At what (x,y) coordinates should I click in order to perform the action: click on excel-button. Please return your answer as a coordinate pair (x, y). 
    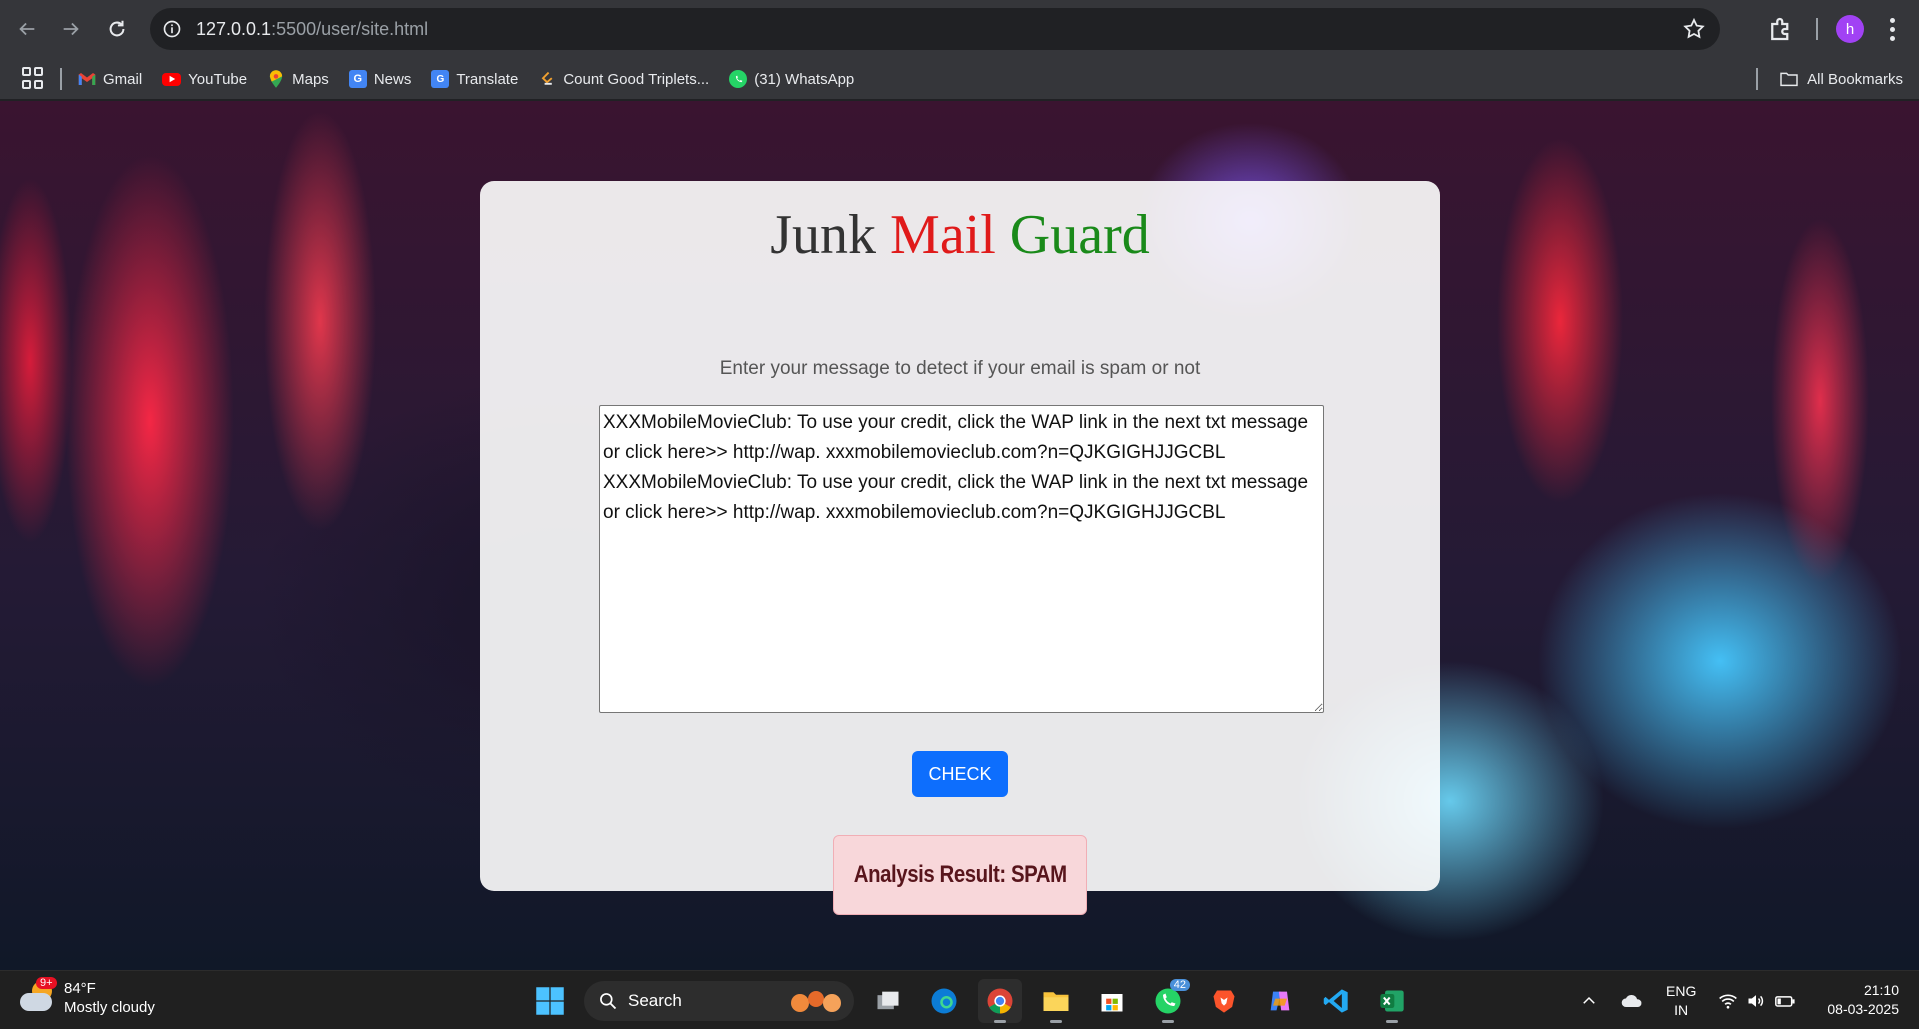
    Looking at the image, I should click on (1392, 1001).